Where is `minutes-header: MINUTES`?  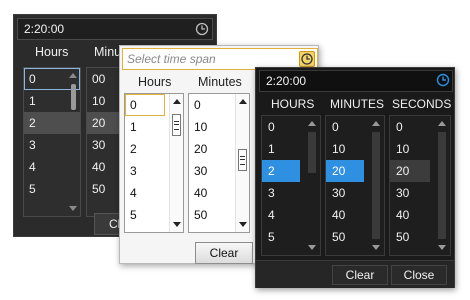
minutes-header: MINUTES is located at coordinates (357, 104).